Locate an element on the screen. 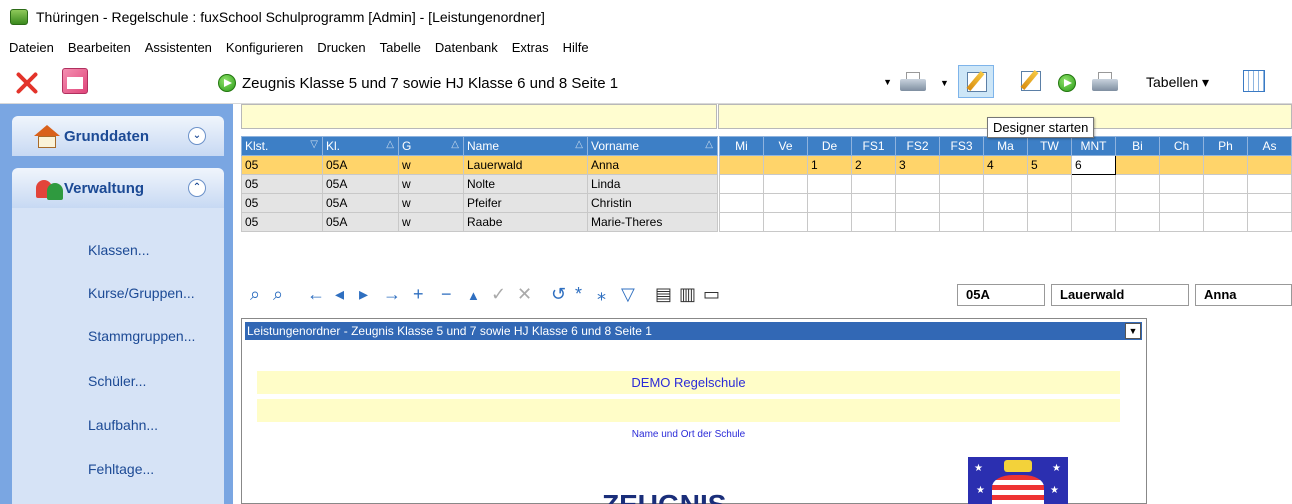  chevron-down-icon: ▼ is located at coordinates (1133, 331).